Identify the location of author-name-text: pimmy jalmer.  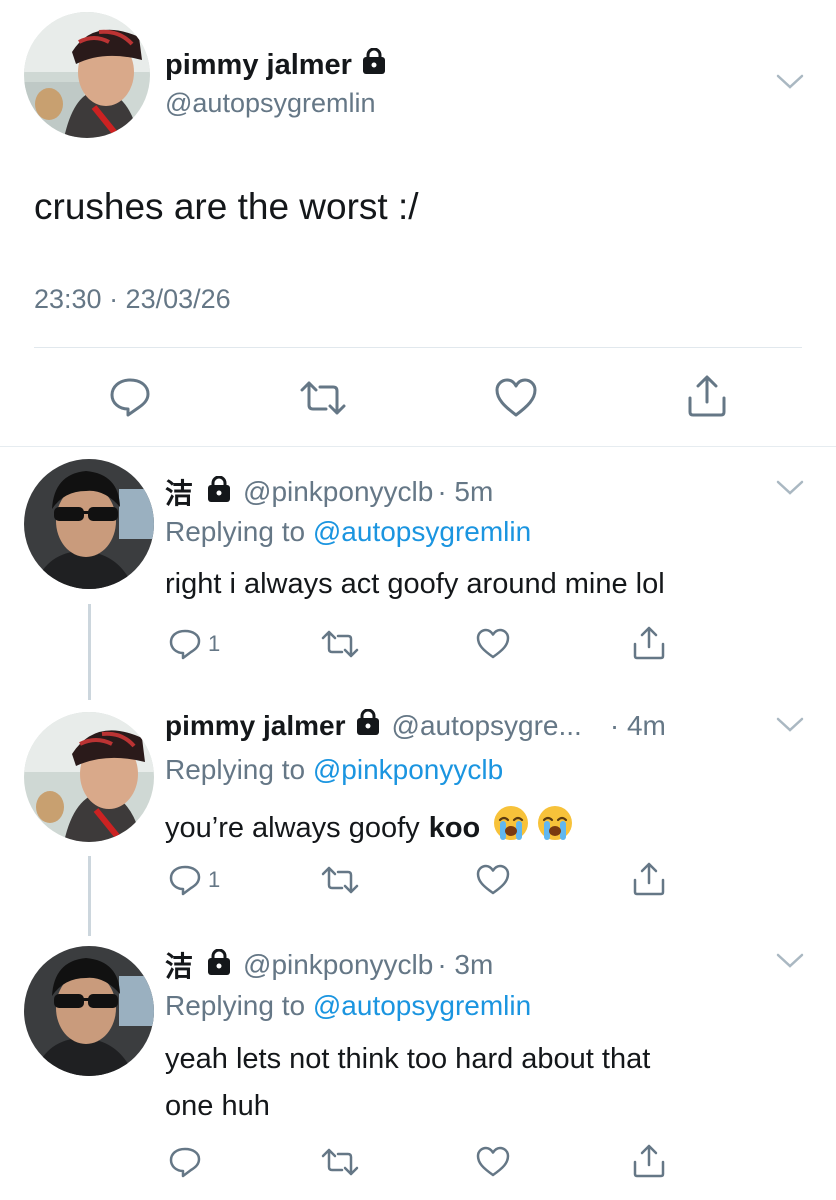
(258, 65).